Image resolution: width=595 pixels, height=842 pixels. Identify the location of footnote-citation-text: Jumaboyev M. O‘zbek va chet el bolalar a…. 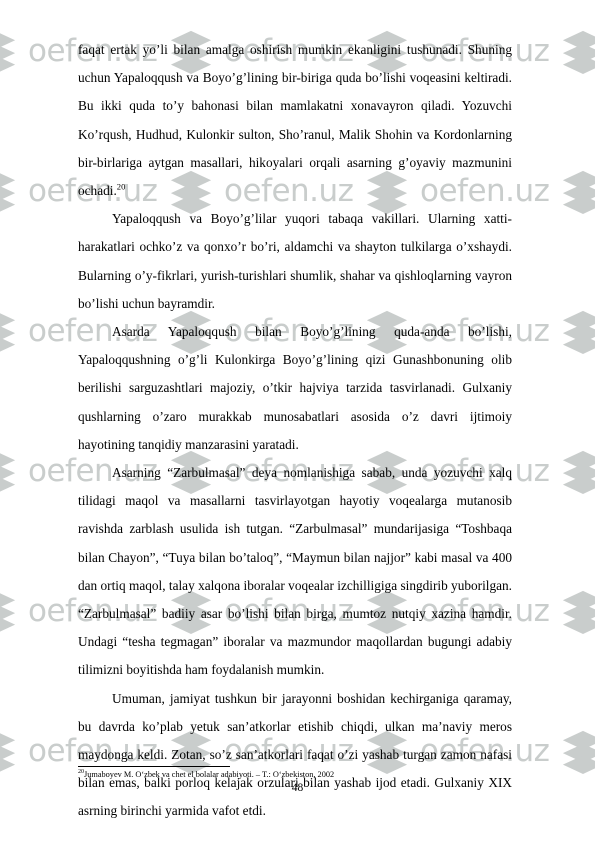
(209, 774).